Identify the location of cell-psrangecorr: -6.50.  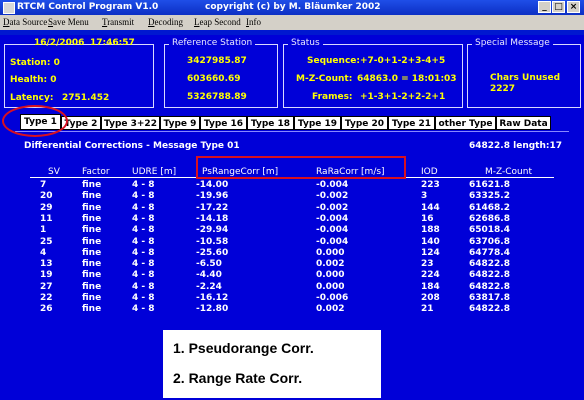
(209, 264).